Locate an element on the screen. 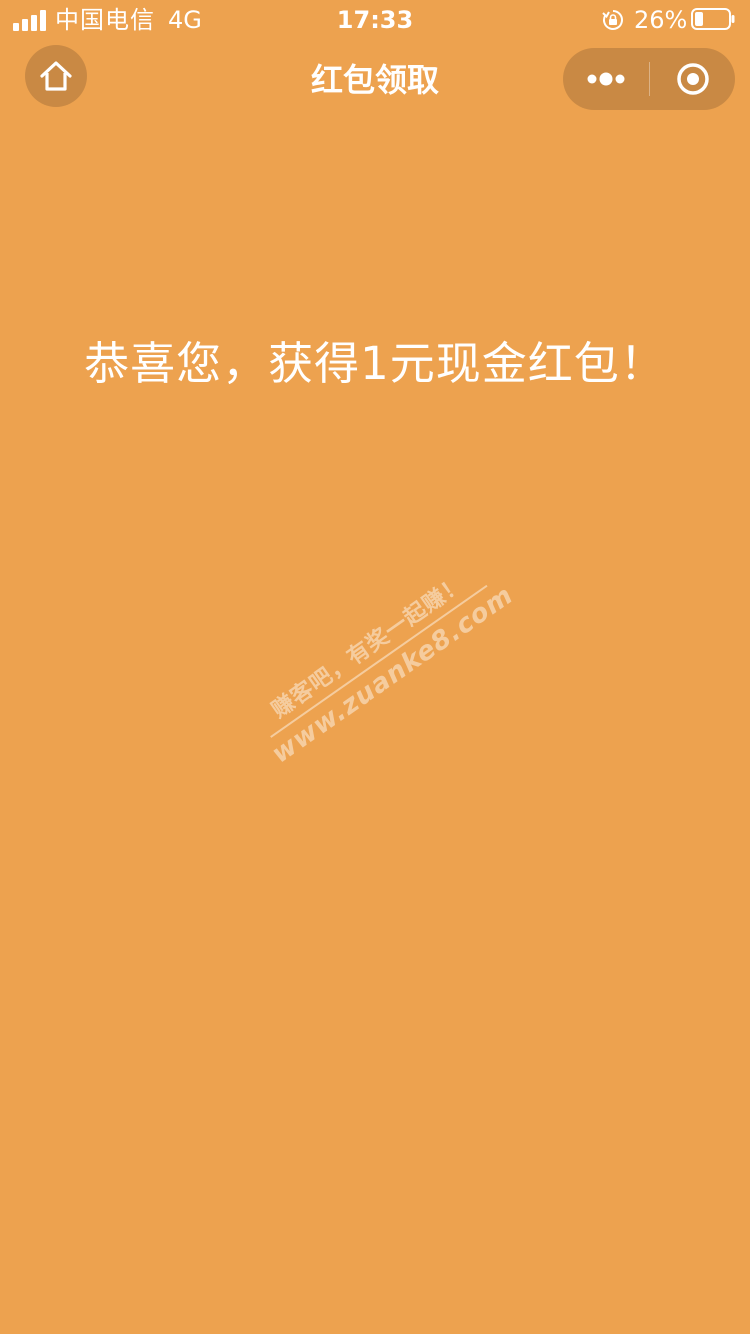 The width and height of the screenshot is (750, 1334). more-button is located at coordinates (606, 79).